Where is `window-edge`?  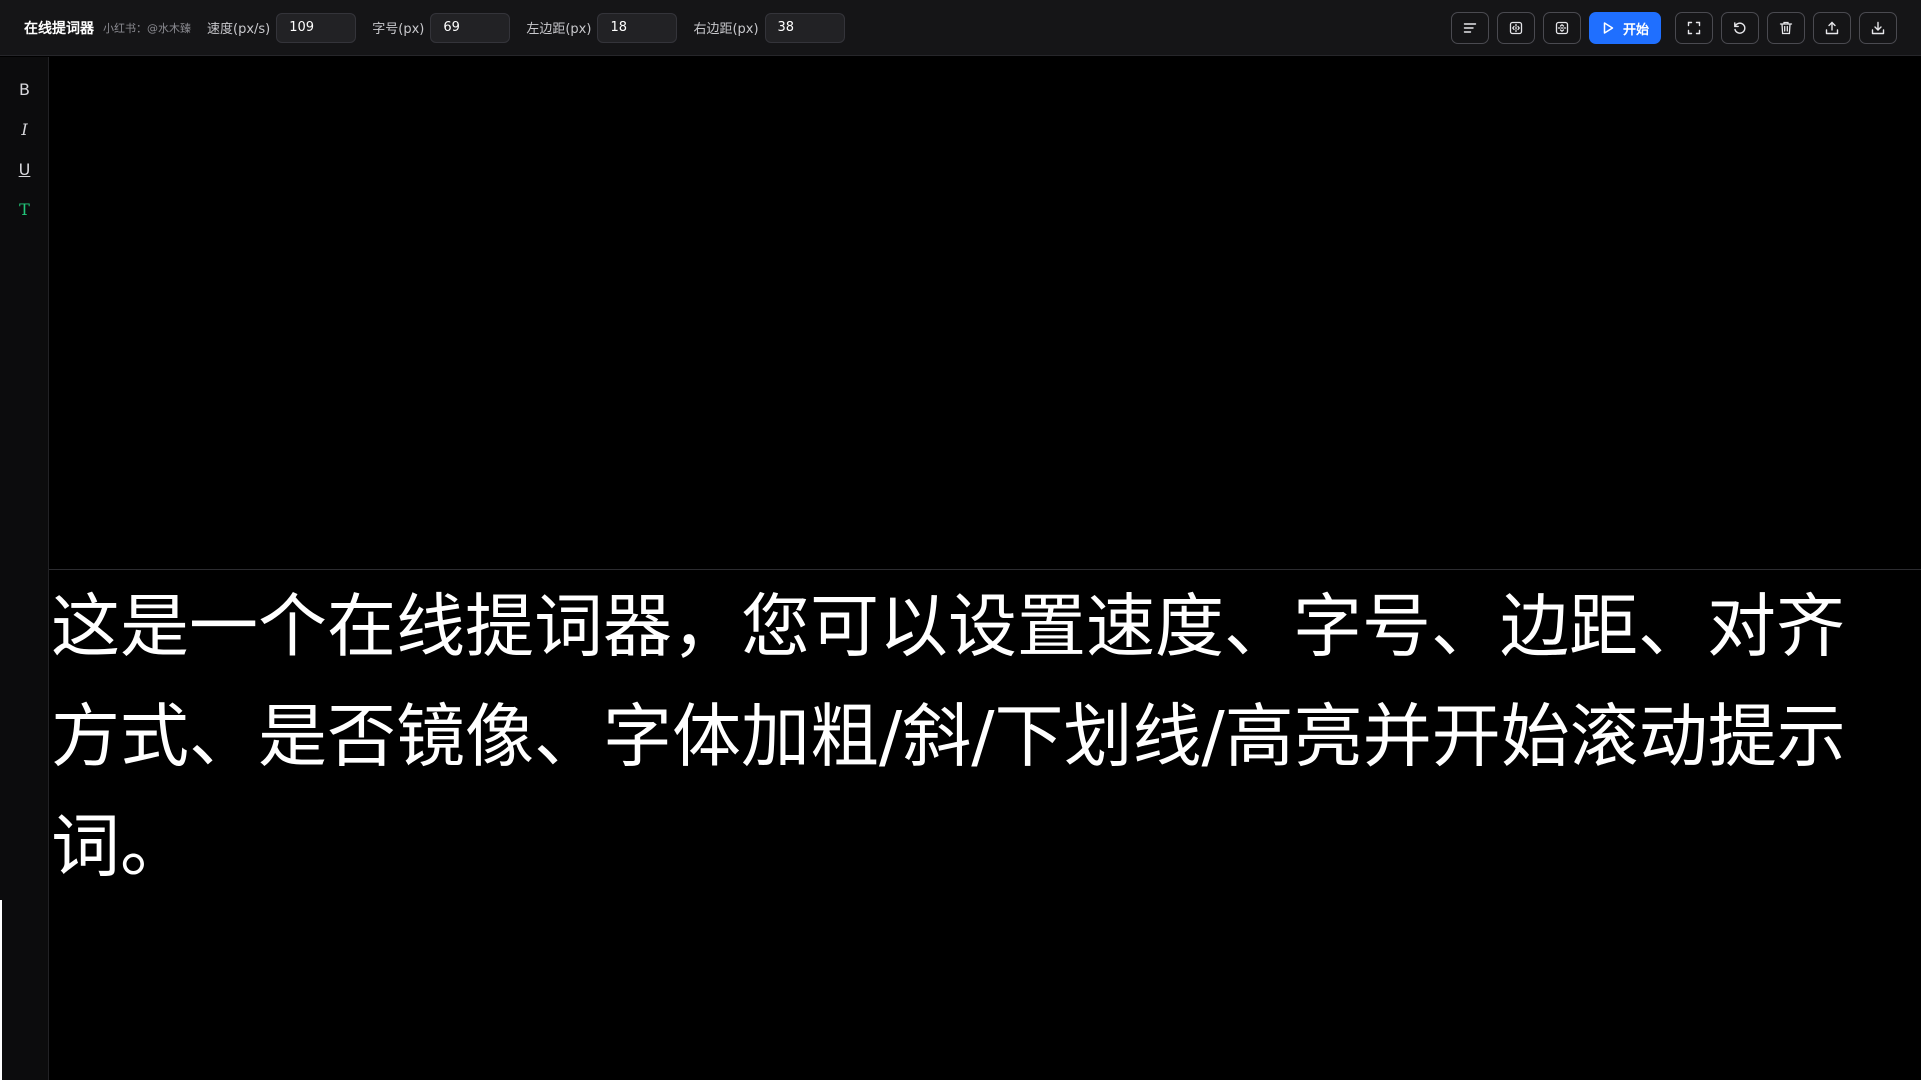
window-edge is located at coordinates (1, 990).